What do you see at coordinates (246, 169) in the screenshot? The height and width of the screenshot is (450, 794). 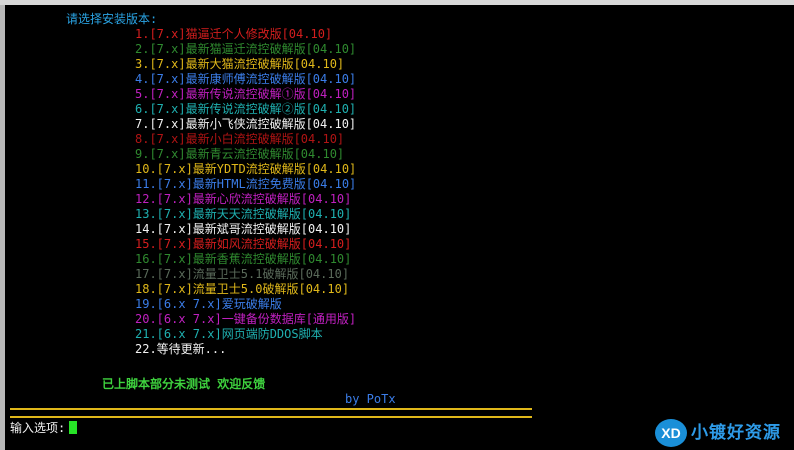 I see `menu-option: 10.[7.x]最新YDTD流控破解版[04.10]` at bounding box center [246, 169].